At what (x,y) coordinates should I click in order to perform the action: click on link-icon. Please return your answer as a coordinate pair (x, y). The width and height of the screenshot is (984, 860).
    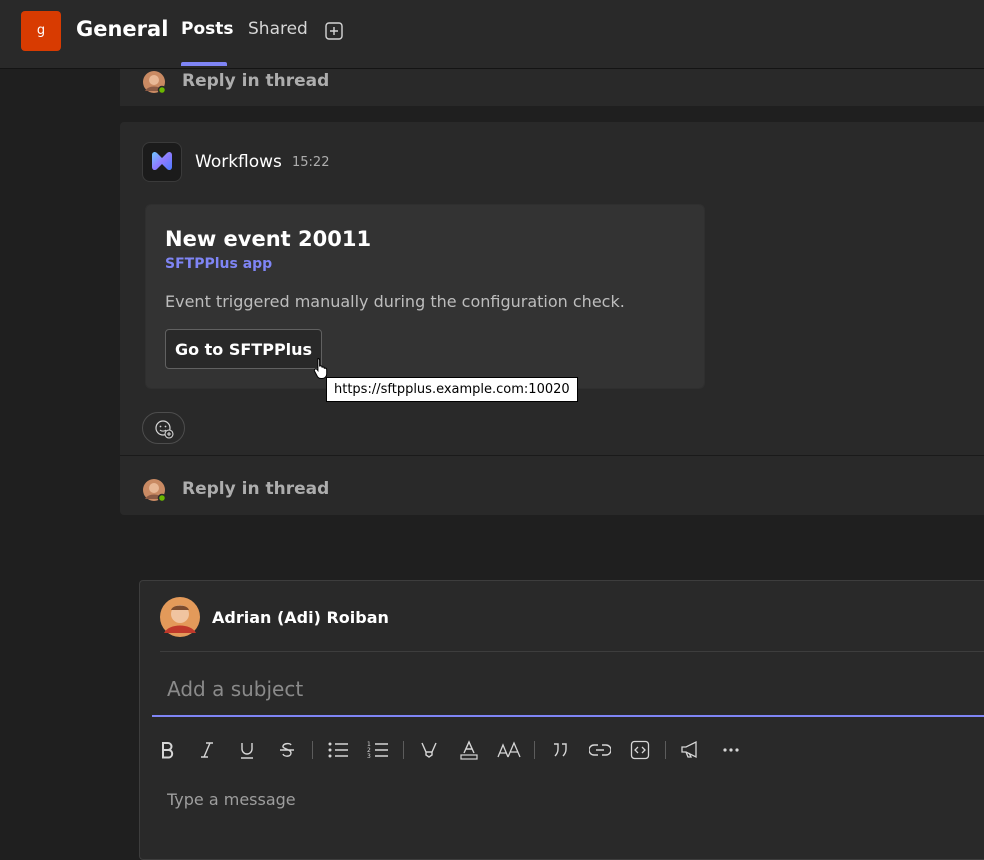
    Looking at the image, I should click on (600, 750).